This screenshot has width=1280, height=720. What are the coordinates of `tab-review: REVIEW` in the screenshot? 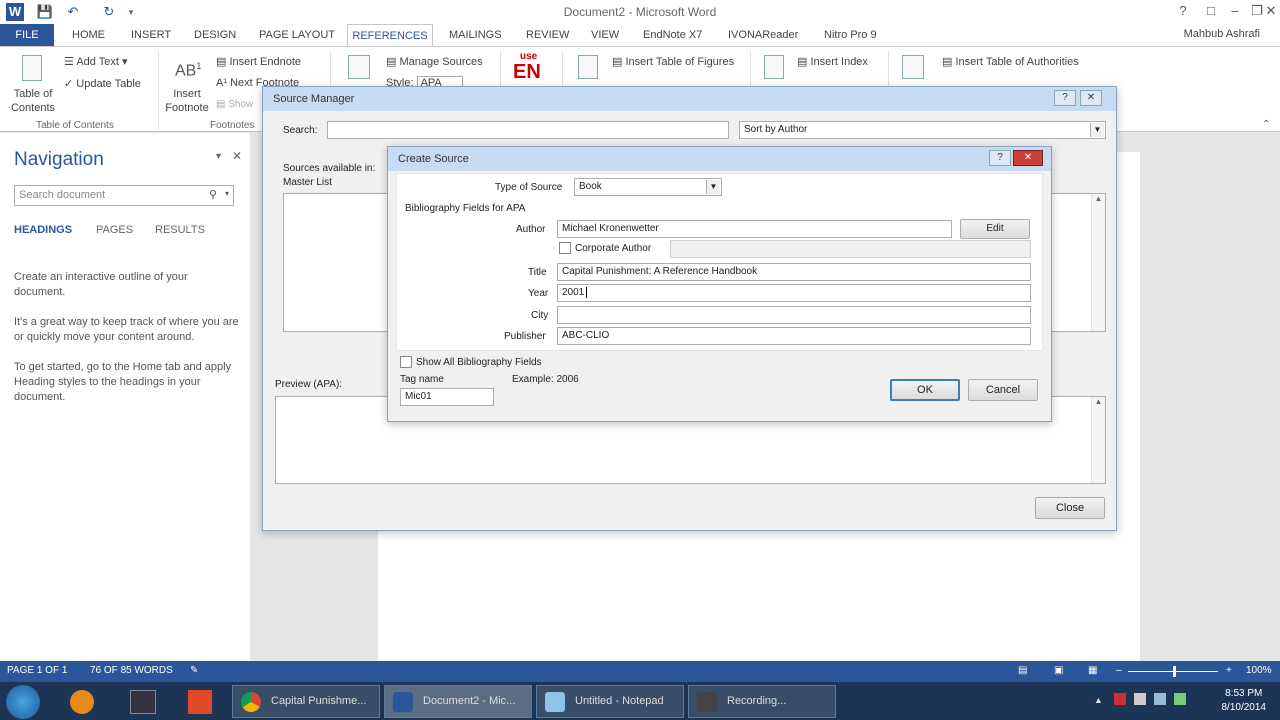 It's located at (547, 35).